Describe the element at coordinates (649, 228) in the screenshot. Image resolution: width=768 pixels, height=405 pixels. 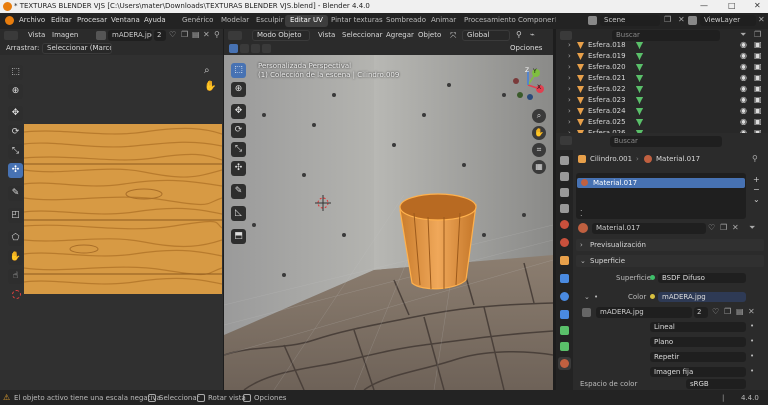
I see `material-name-field: Material.017` at that location.